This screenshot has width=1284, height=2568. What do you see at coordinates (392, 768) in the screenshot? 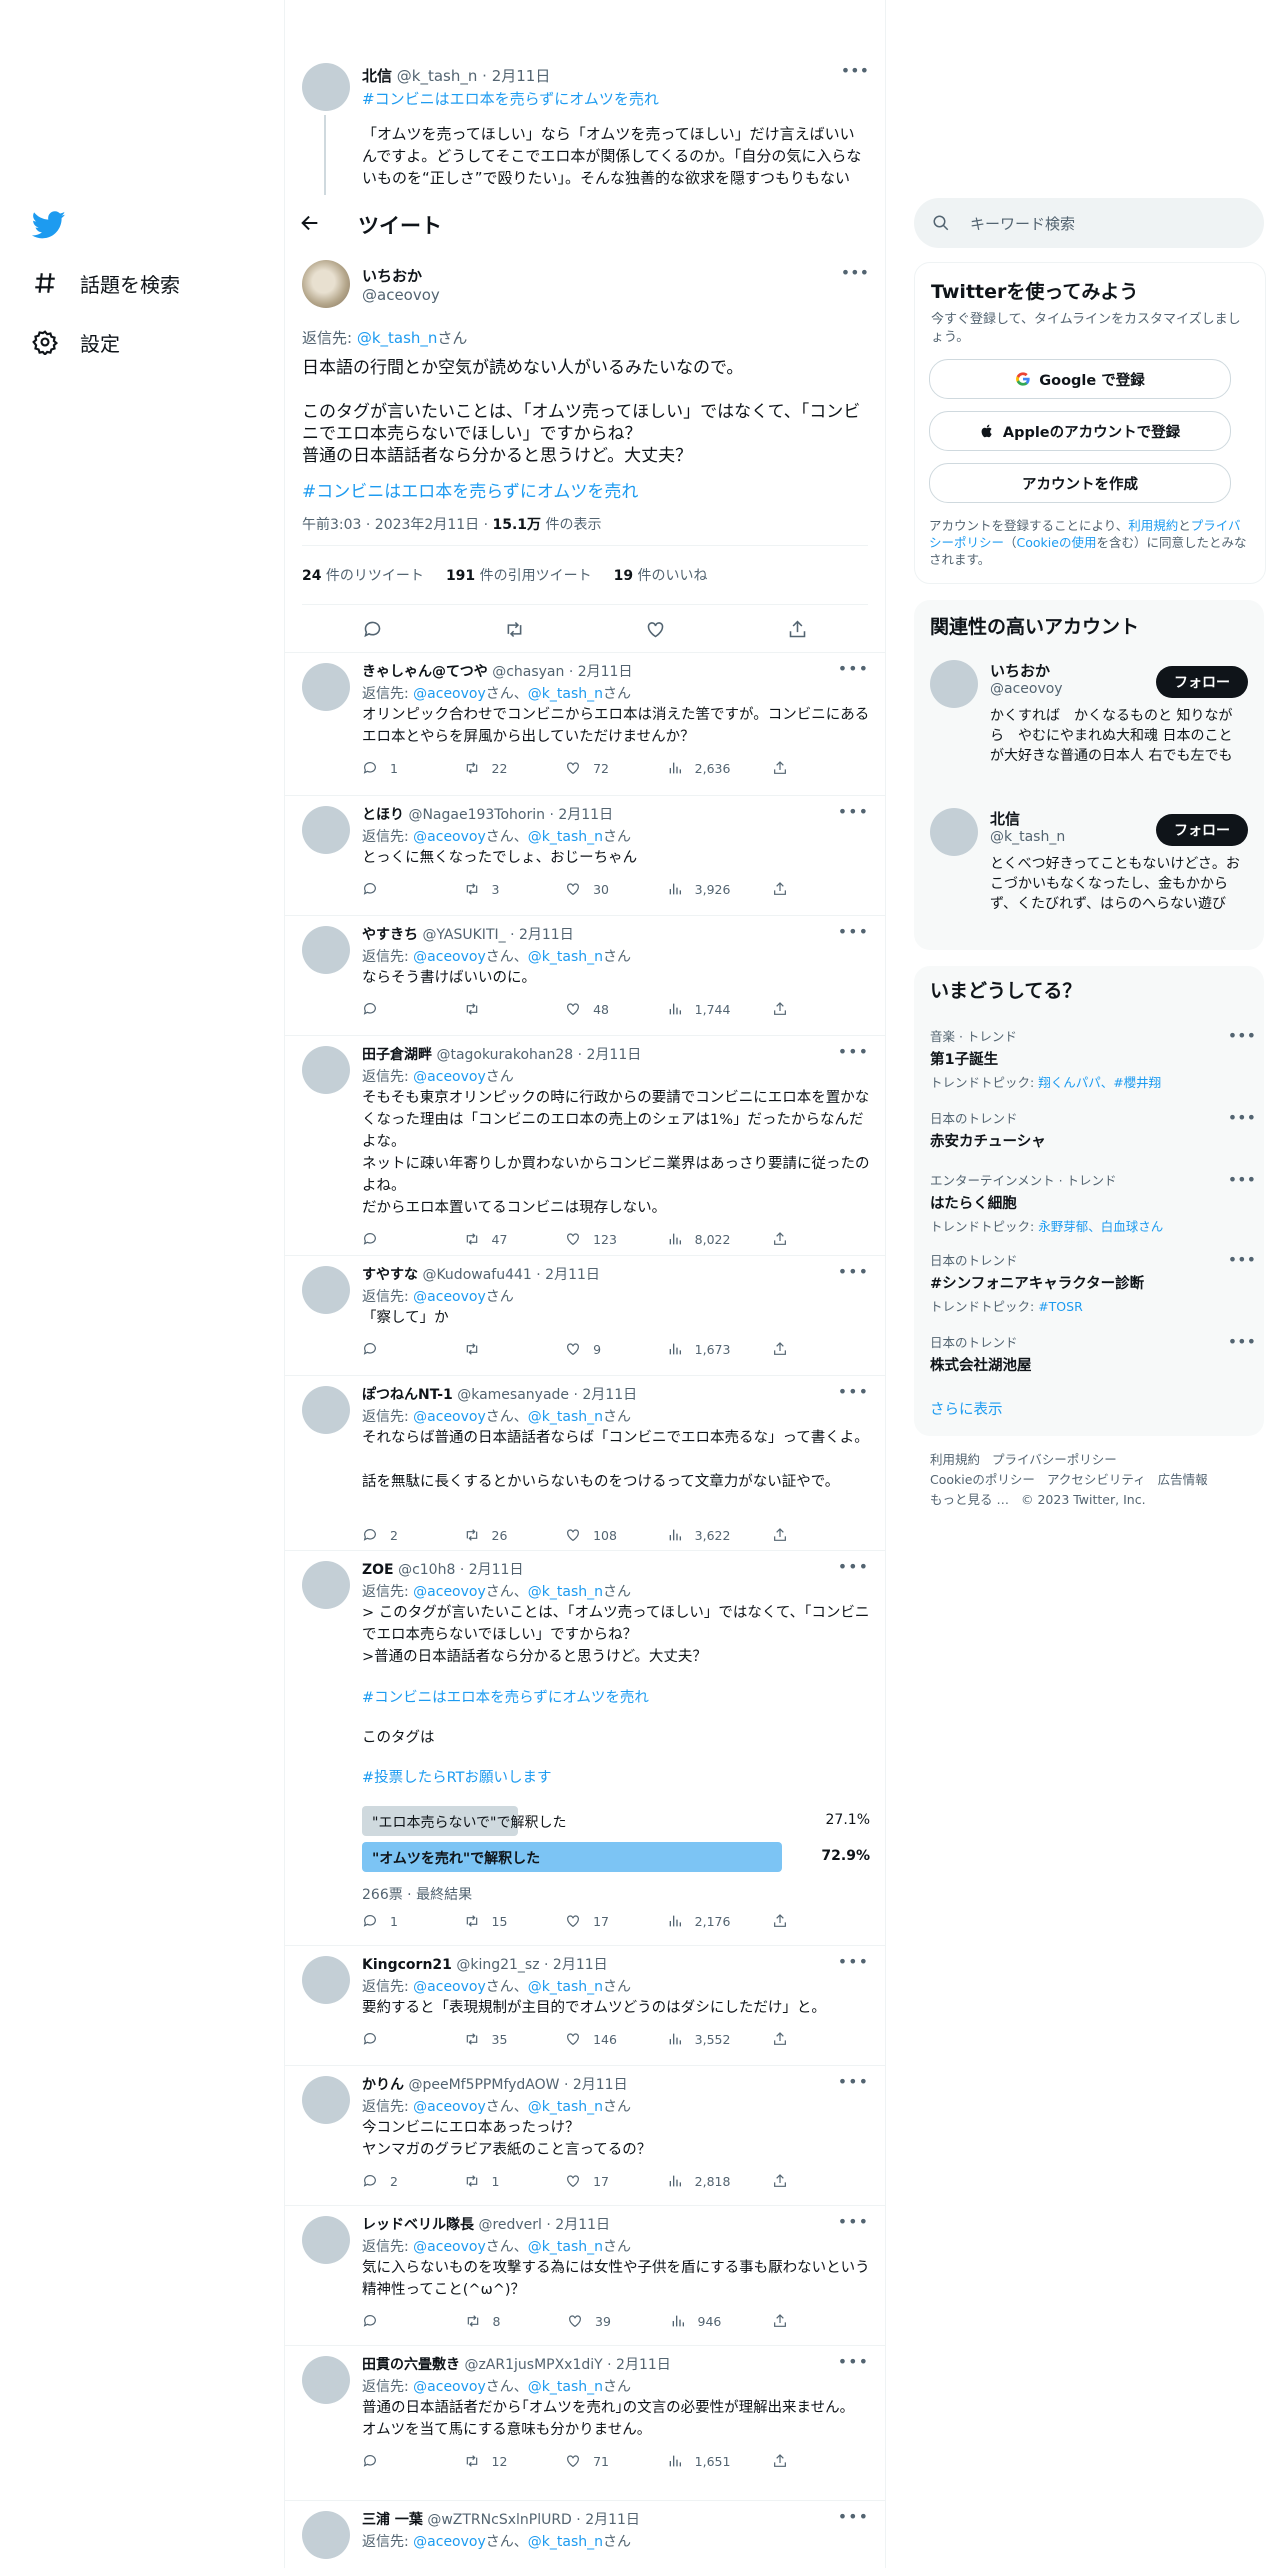
I see `reply-button: 1` at bounding box center [392, 768].